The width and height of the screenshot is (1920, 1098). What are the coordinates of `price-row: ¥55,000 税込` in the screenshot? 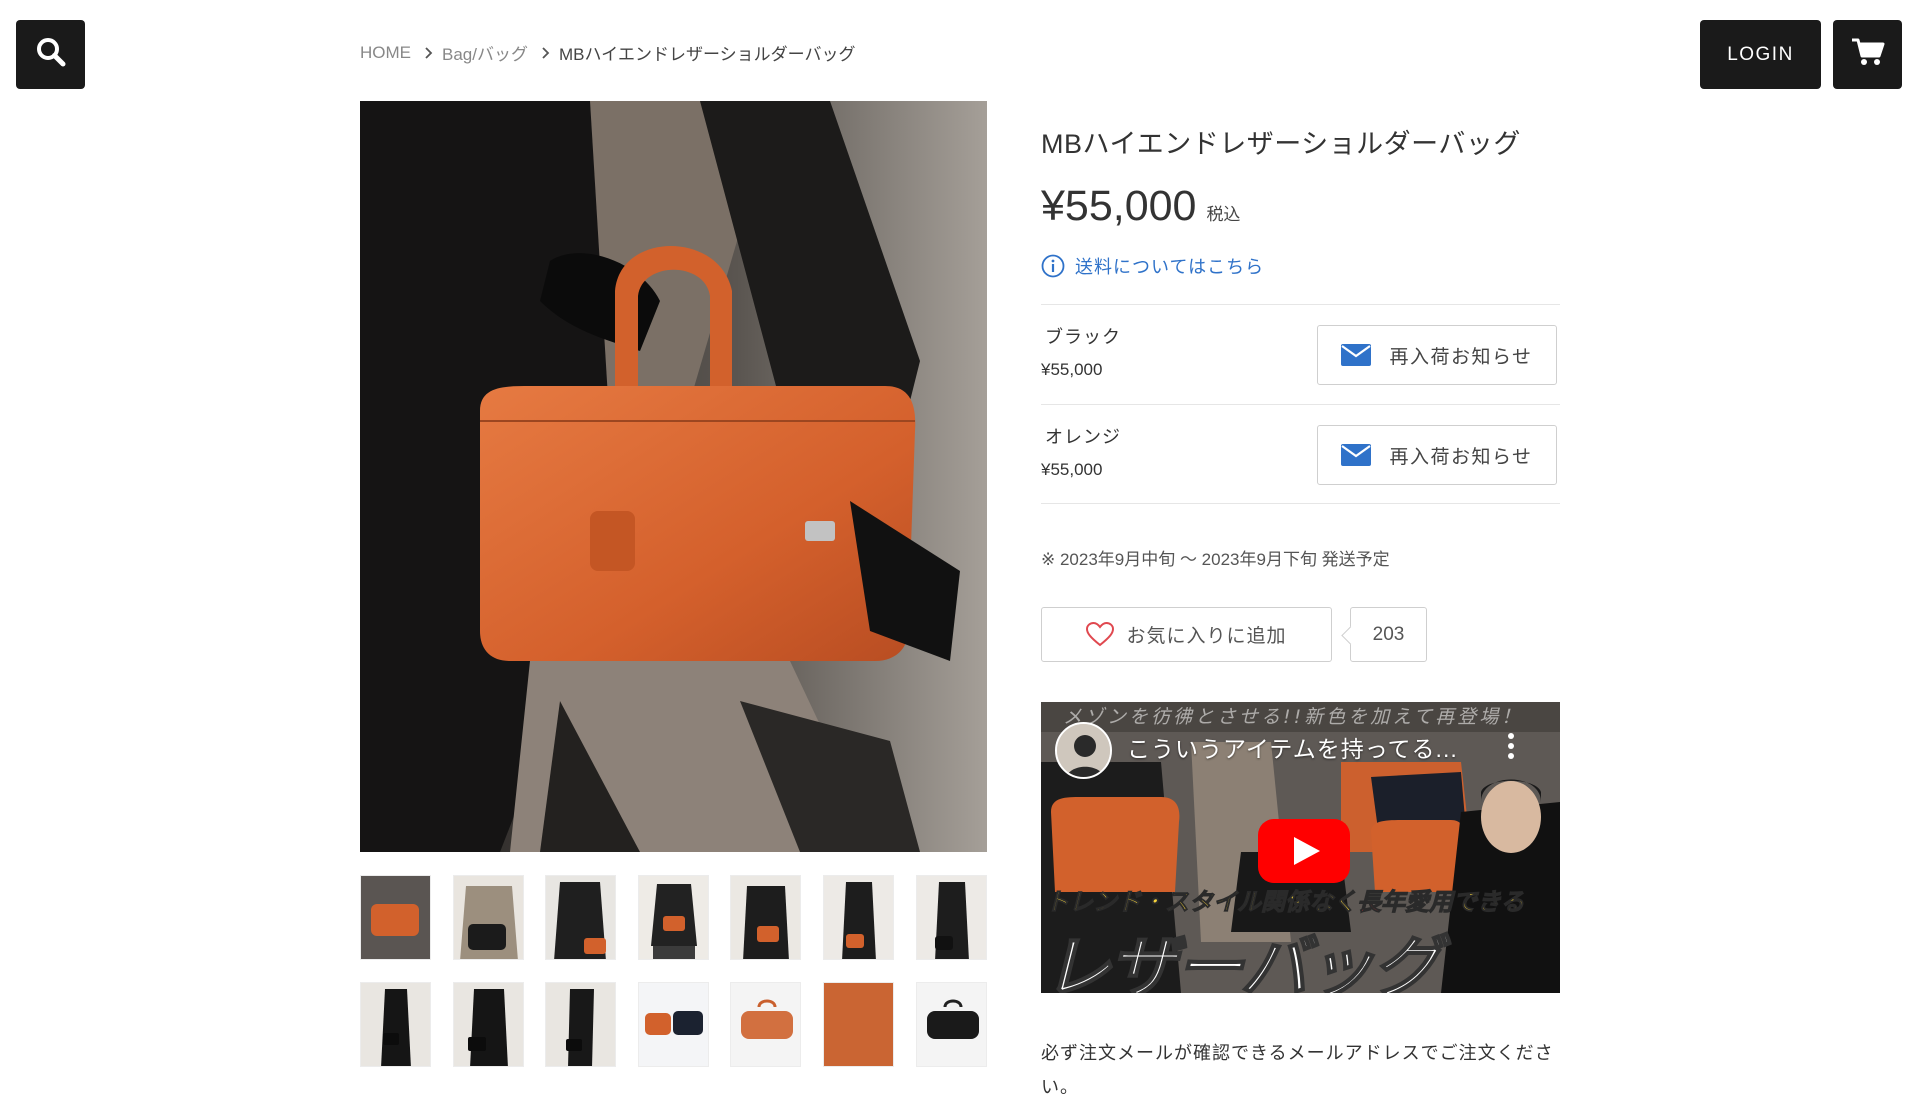 It's located at (1140, 206).